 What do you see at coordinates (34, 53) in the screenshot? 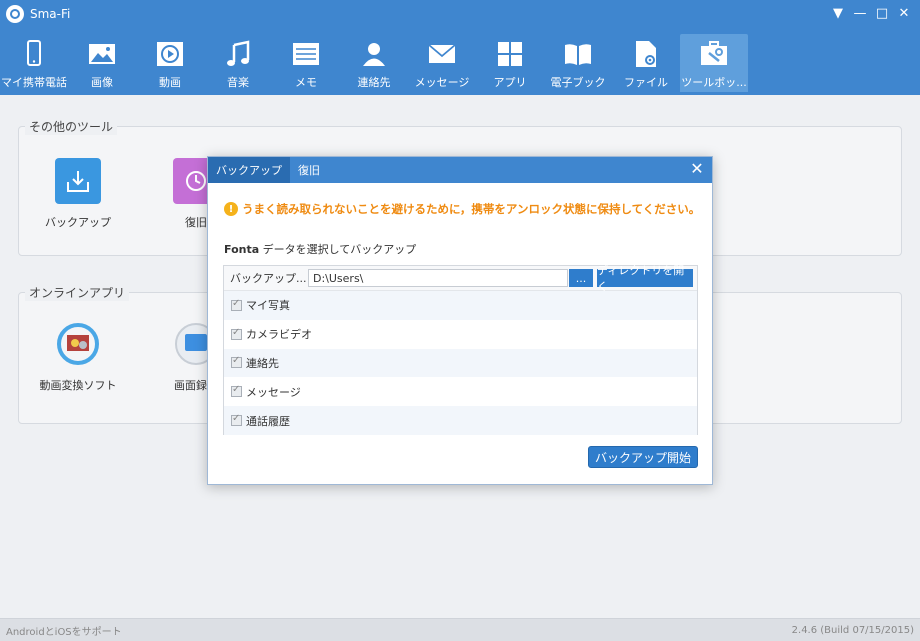
I see `phone-icon` at bounding box center [34, 53].